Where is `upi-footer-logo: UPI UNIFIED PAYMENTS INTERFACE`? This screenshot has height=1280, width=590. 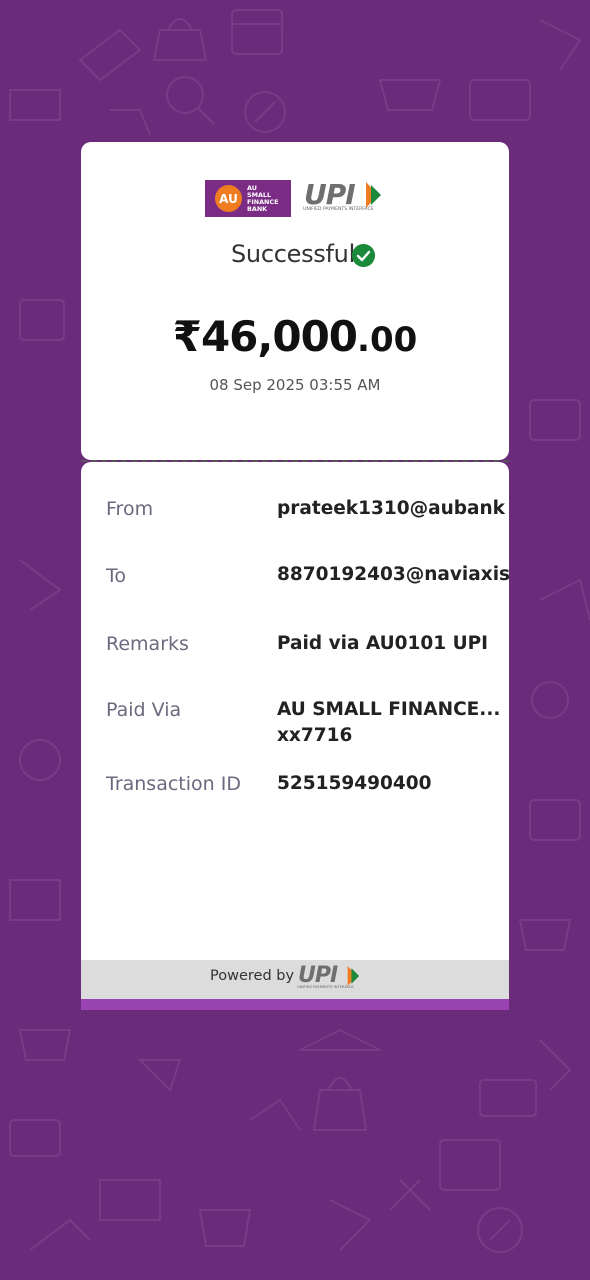
upi-footer-logo: UPI UNIFIED PAYMENTS INTERFACE is located at coordinates (331, 978).